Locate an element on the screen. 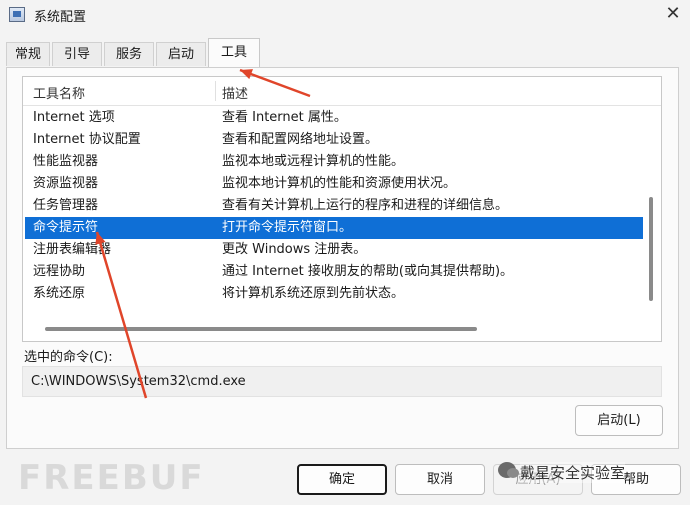 The width and height of the screenshot is (690, 505). list-row: 注册表编辑器 更改 Windows 注册表。 is located at coordinates (334, 250).